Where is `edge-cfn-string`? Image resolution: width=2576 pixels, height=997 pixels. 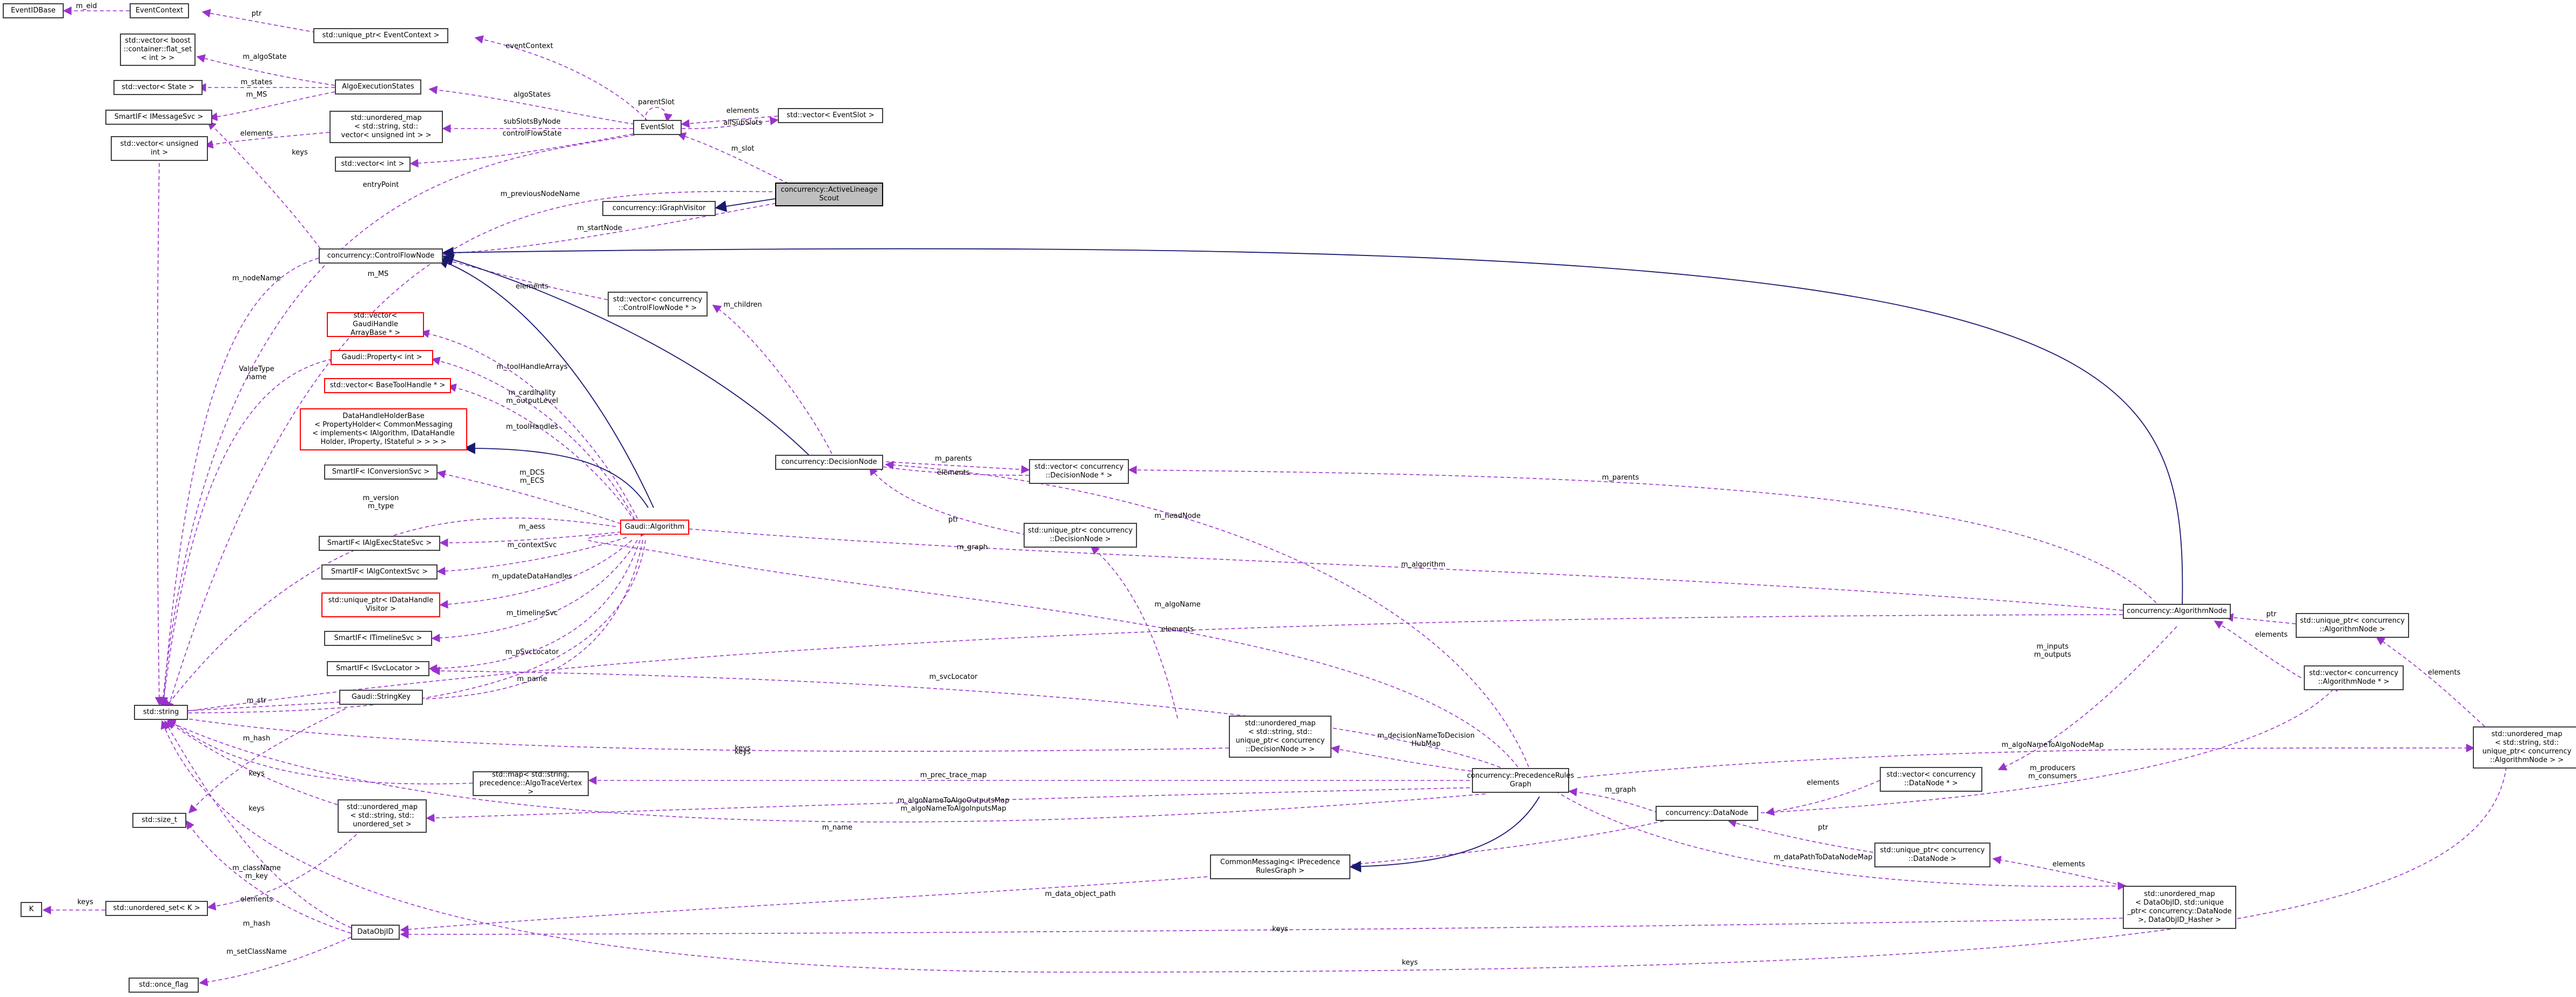
edge-cfn-string is located at coordinates (239, 484).